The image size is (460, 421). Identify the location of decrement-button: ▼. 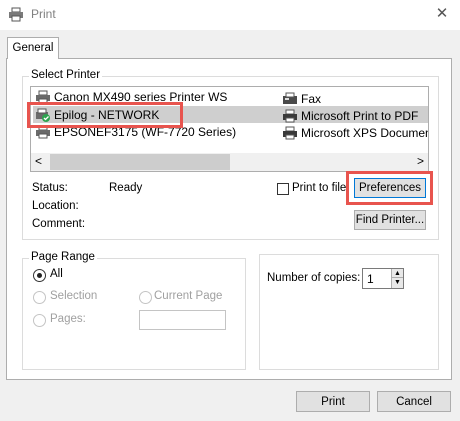
(397, 282).